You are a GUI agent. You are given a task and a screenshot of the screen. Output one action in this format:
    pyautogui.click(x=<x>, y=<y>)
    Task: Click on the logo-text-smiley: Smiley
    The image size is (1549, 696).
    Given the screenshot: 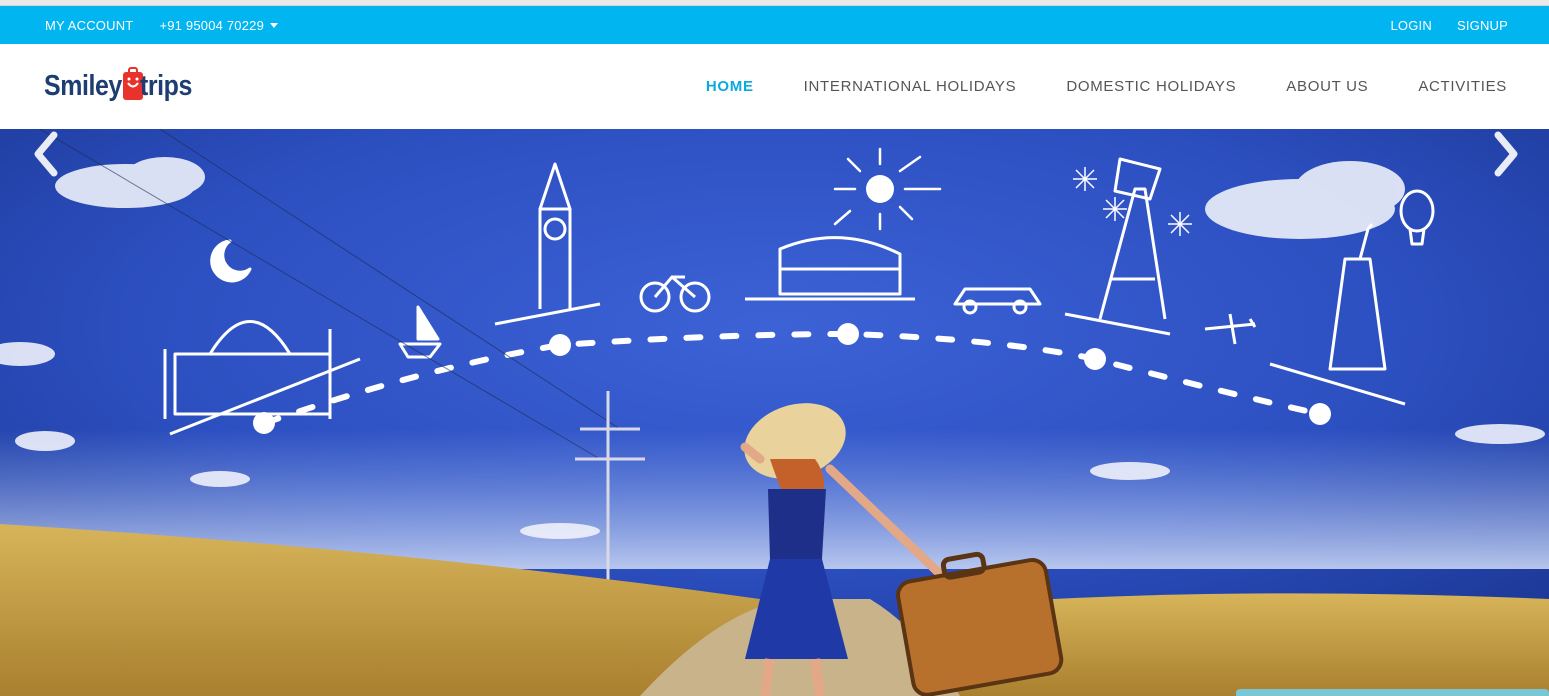 What is the action you would take?
    pyautogui.click(x=83, y=86)
    